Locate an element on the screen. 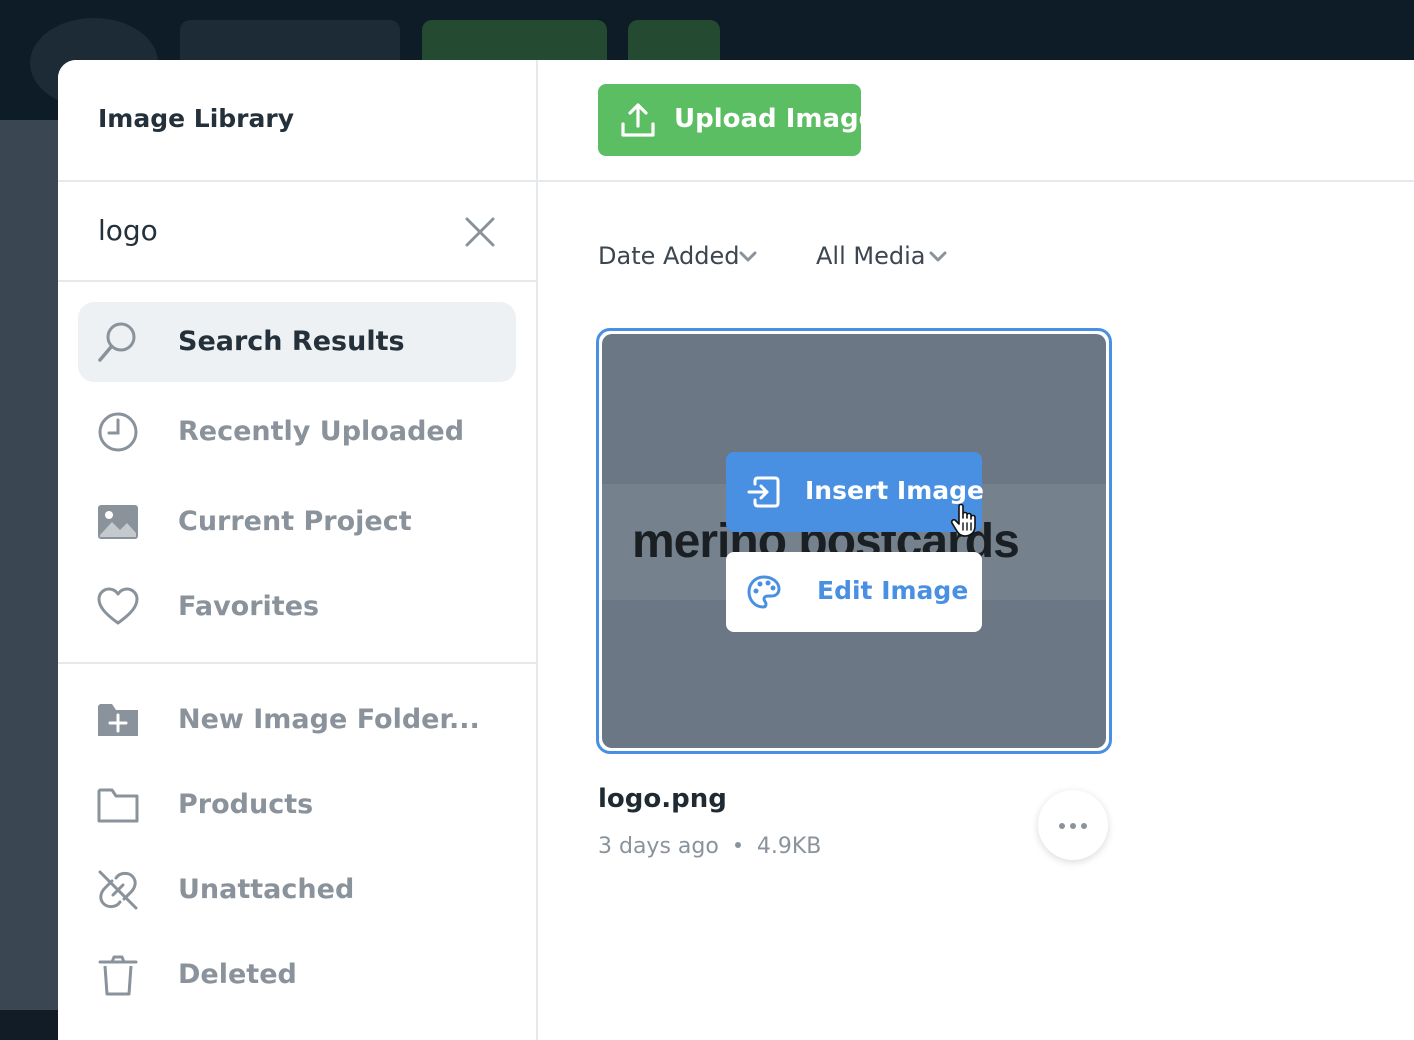 The width and height of the screenshot is (1414, 1040). sidebar-header: Image Library is located at coordinates (297, 121).